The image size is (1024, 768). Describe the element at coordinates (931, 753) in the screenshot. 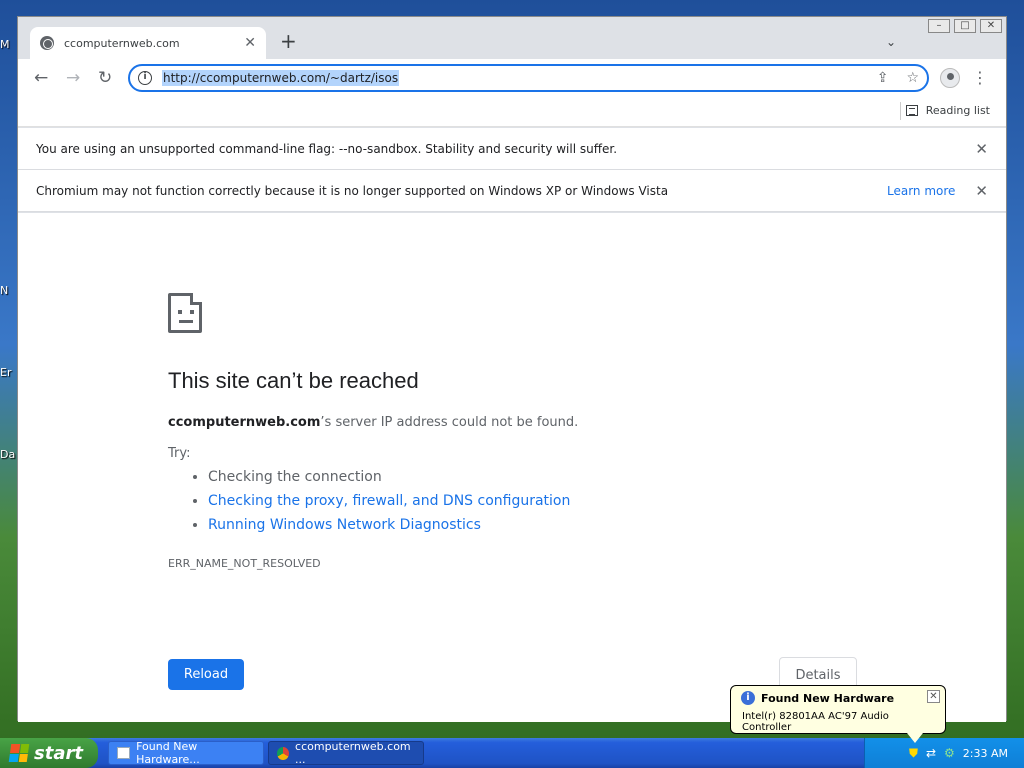

I see `network-icon: ⇄` at that location.